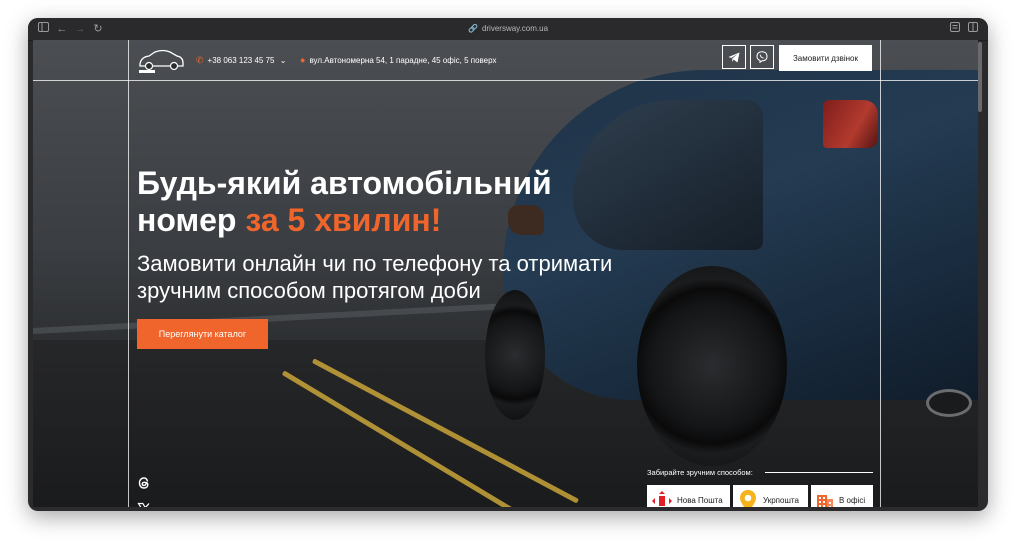 The height and width of the screenshot is (550, 1016). I want to click on phone-contact: ✆ +38 063 123 45 75 ⌄, so click(241, 60).